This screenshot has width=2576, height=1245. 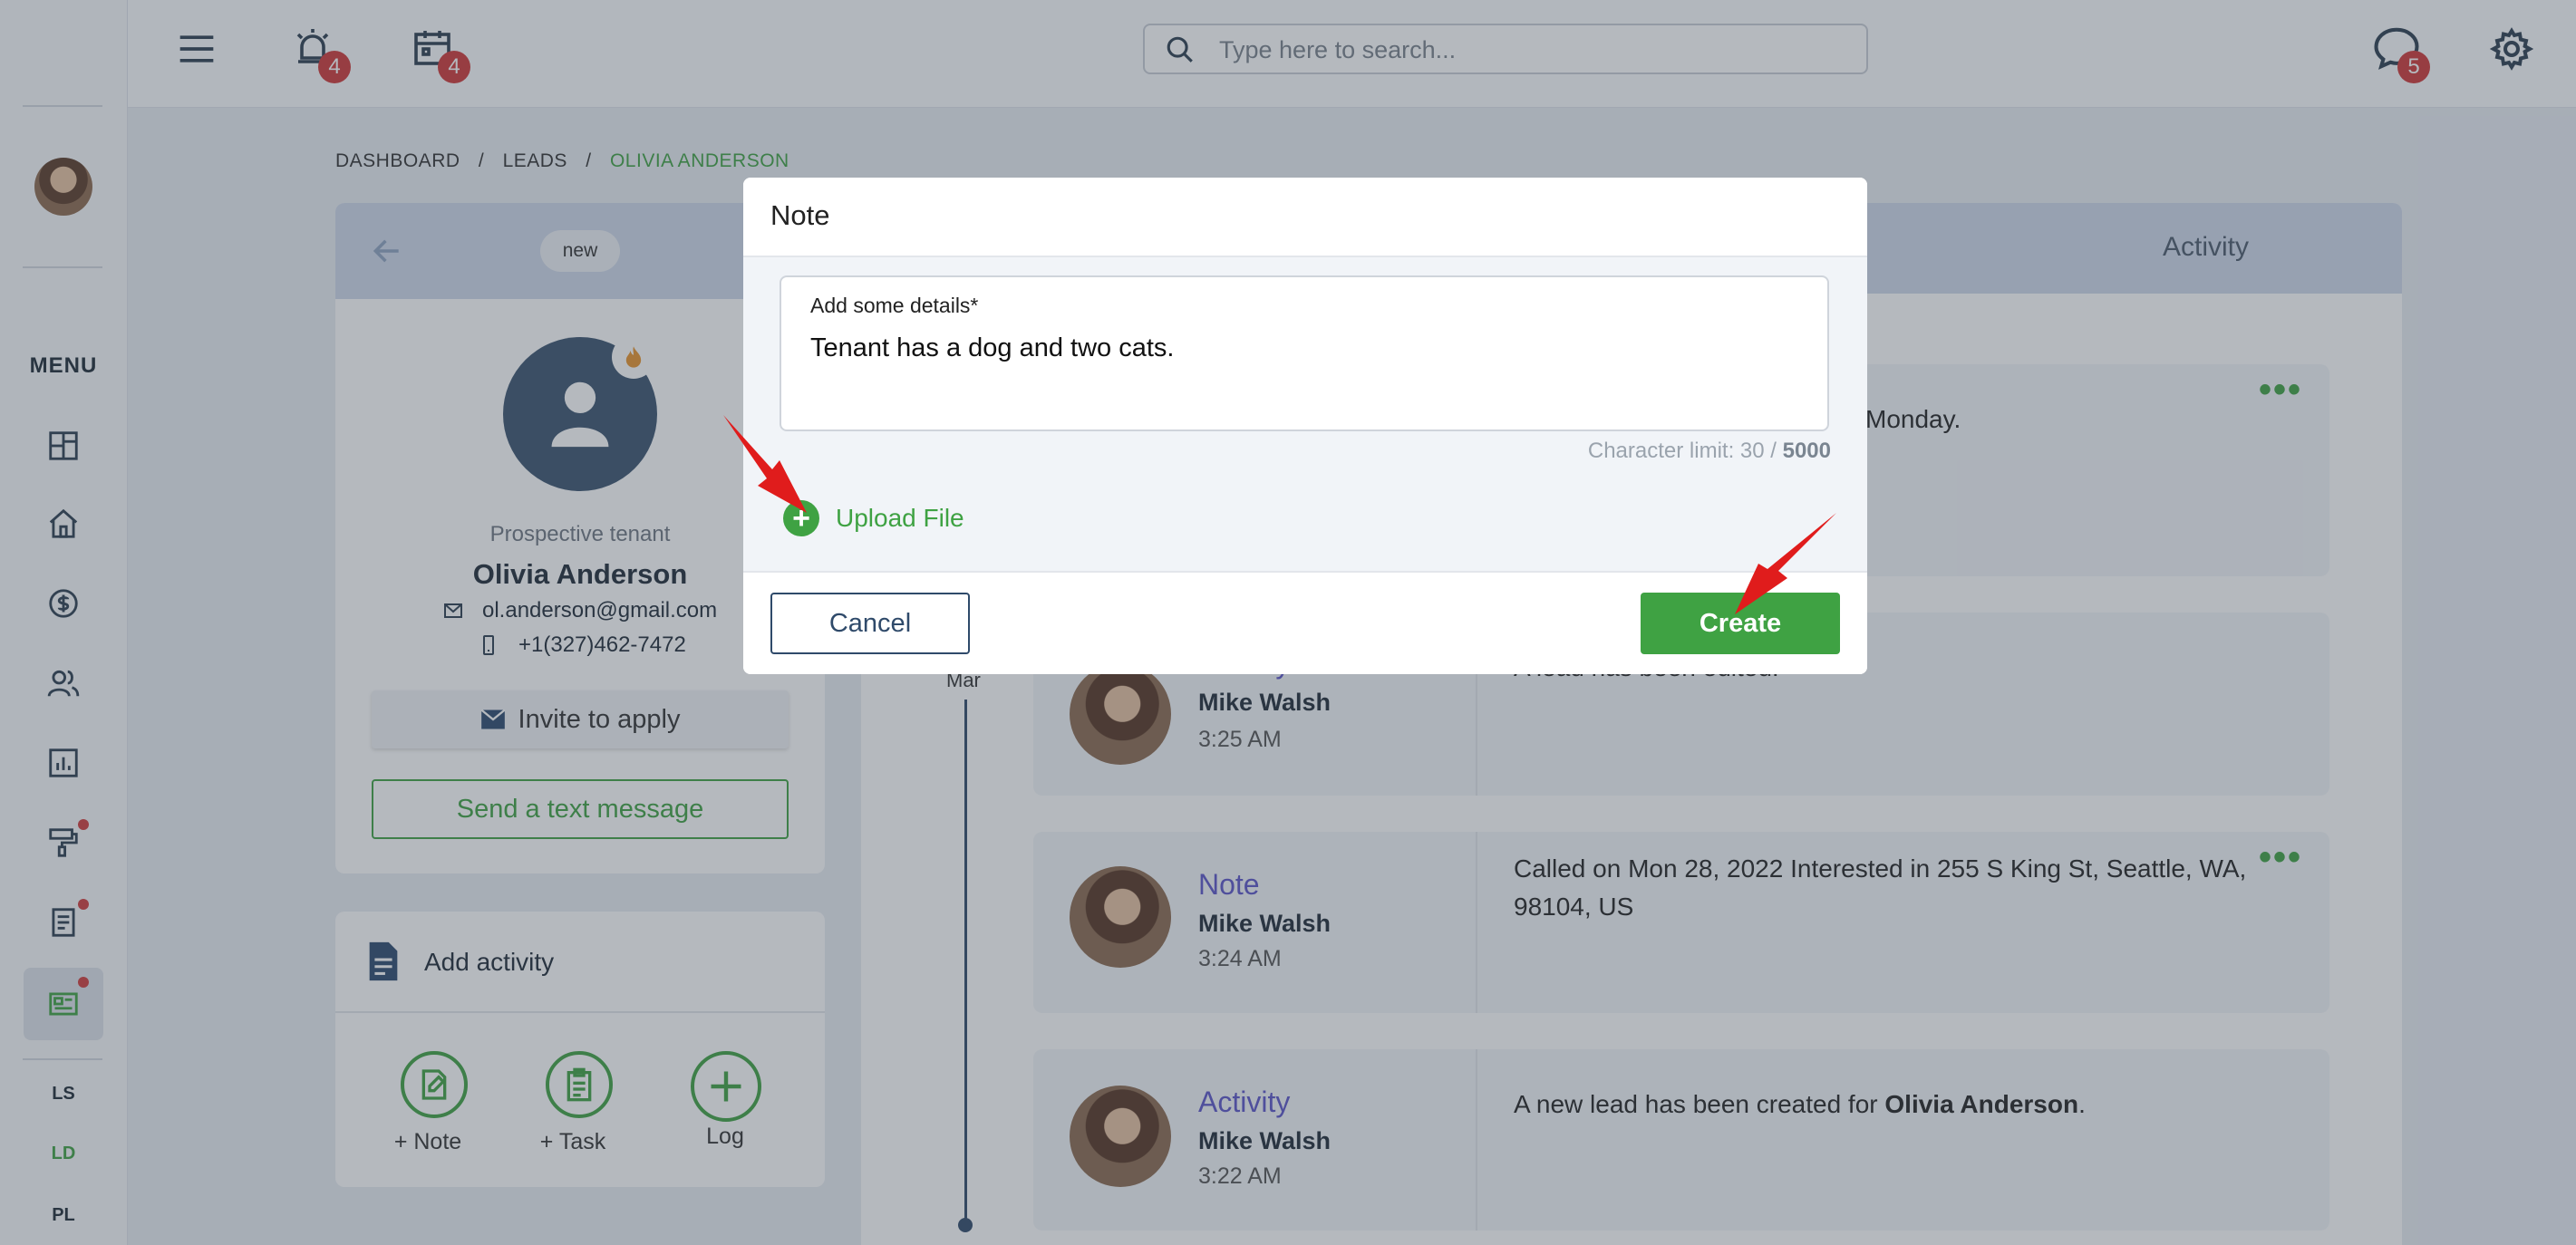 What do you see at coordinates (1305, 622) in the screenshot?
I see `modal-footer: Cancel Create` at bounding box center [1305, 622].